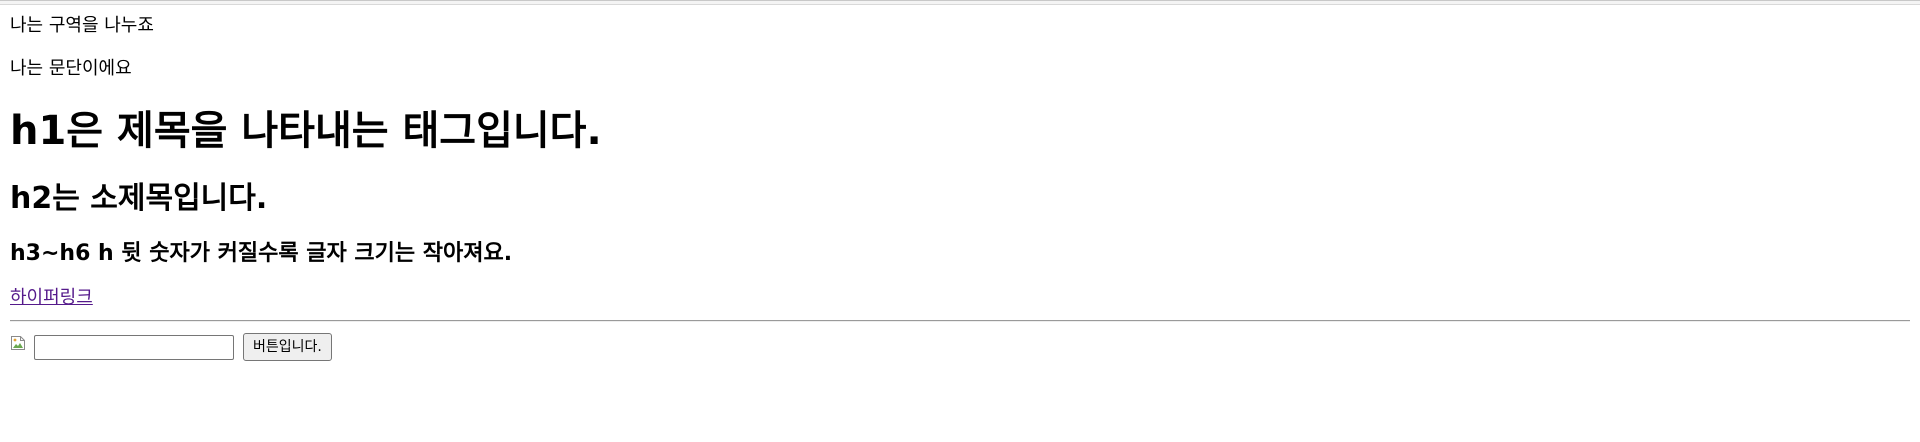  I want to click on div-block-text: 나는 구역을 나누죠, so click(82, 25).